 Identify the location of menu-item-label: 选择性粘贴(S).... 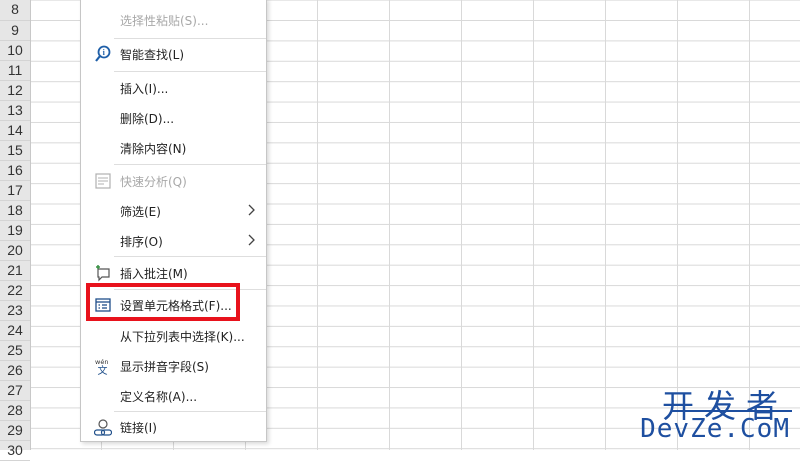
(164, 21).